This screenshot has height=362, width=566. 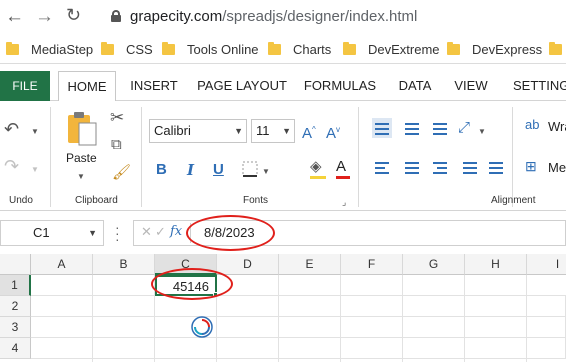 What do you see at coordinates (146, 232) in the screenshot?
I see `cancel-icon: ✕` at bounding box center [146, 232].